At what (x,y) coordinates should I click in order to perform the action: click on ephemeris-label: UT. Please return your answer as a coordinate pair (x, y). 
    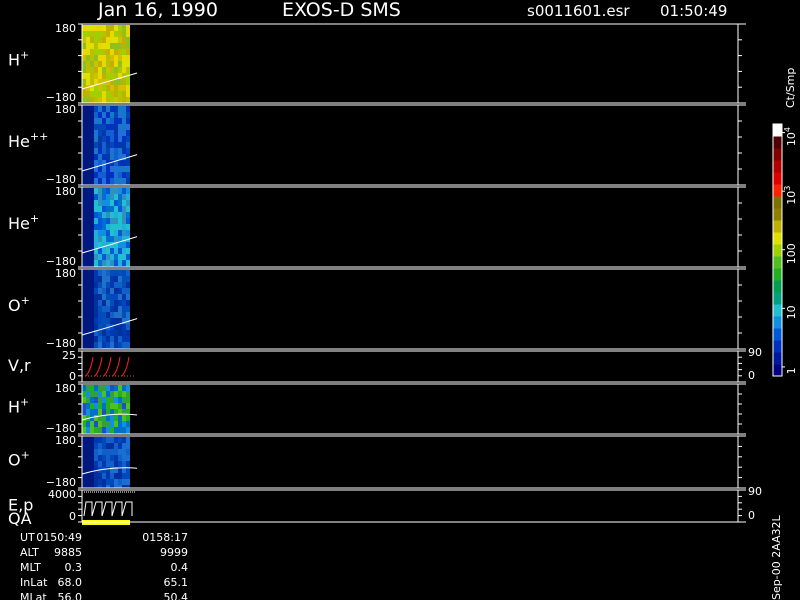
    Looking at the image, I should click on (27, 537).